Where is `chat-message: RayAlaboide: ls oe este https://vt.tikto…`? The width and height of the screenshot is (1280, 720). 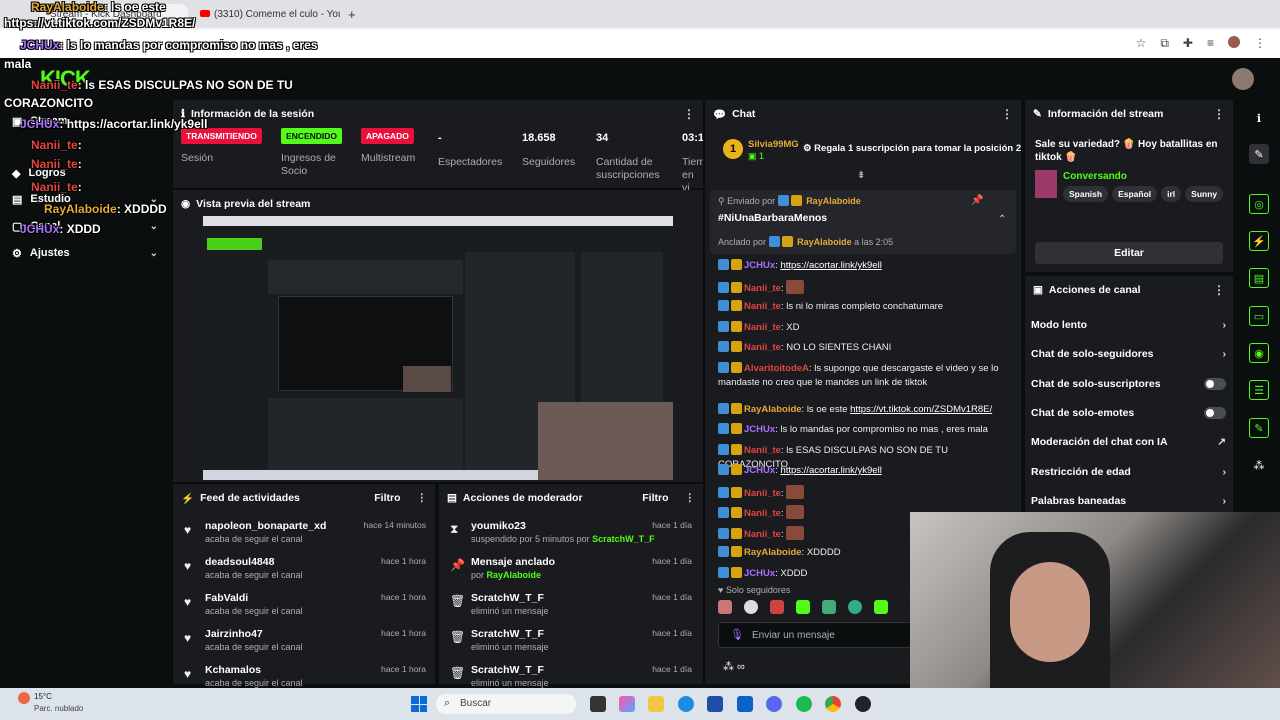
chat-message: RayAlaboide: ls oe este https://vt.tikto… is located at coordinates (864, 409).